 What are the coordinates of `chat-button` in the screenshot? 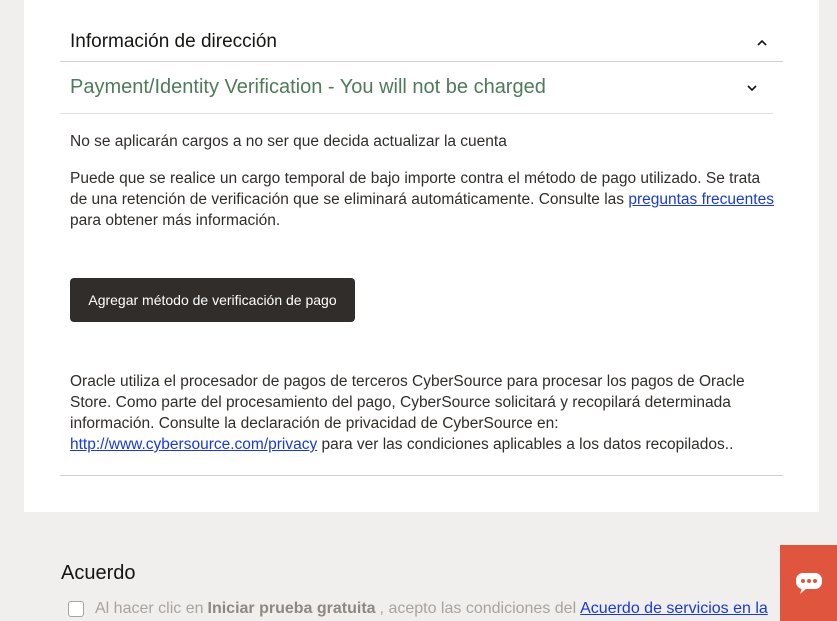 It's located at (808, 583).